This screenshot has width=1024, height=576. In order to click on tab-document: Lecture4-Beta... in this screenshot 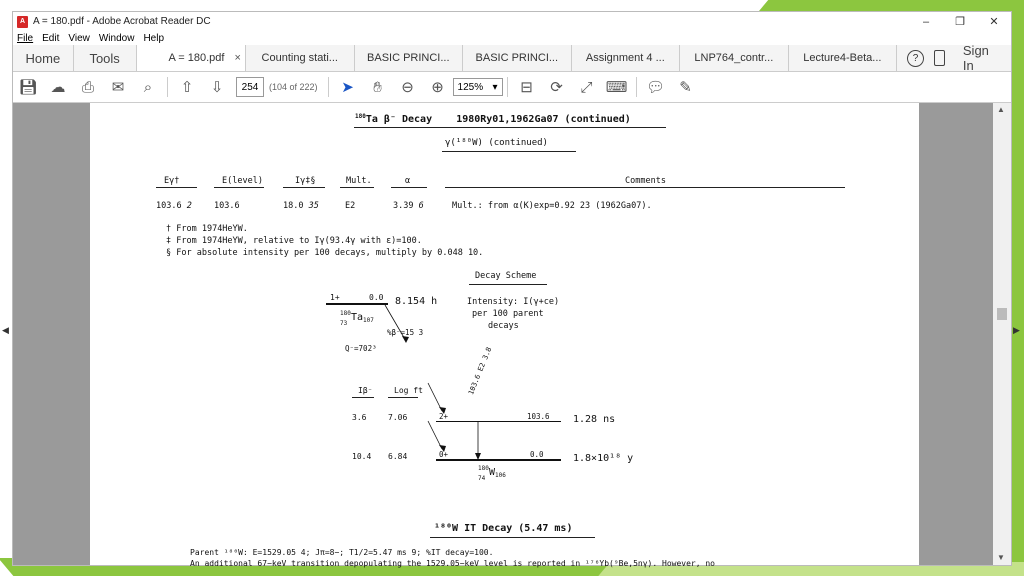, I will do `click(843, 58)`.